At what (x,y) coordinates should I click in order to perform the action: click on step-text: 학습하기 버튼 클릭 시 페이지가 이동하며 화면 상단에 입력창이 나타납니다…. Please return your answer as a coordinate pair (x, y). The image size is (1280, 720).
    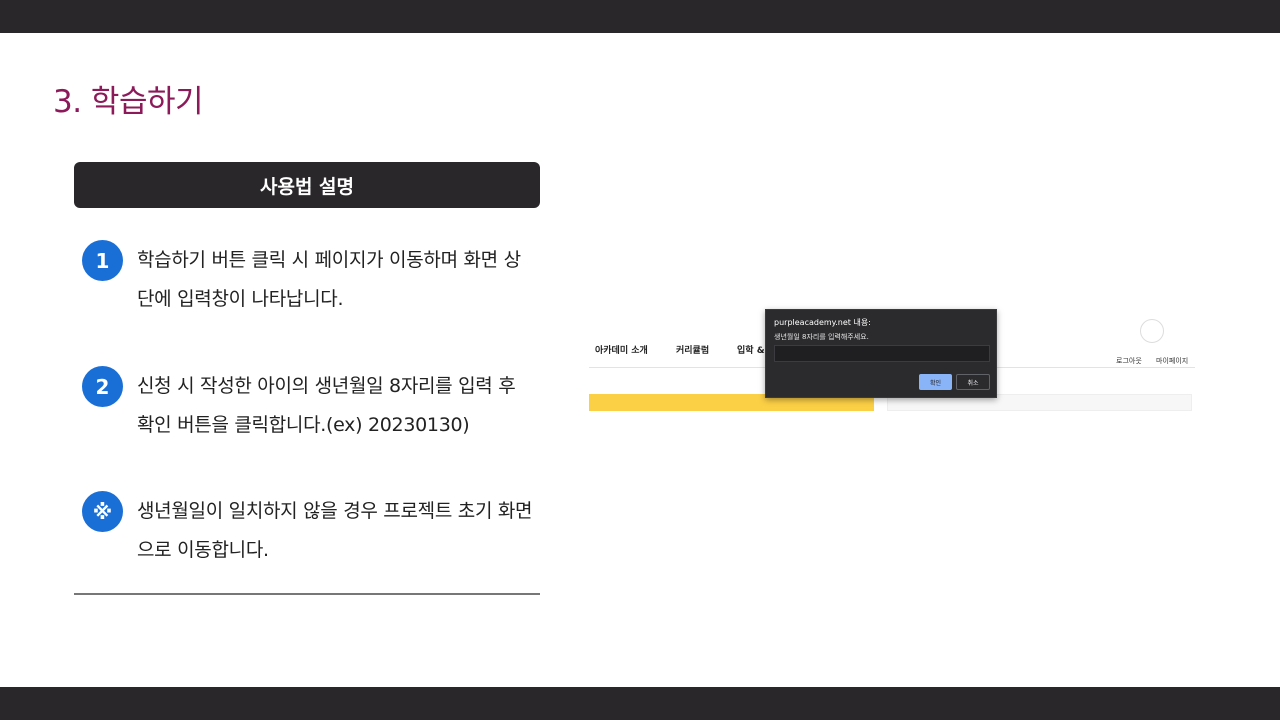
    Looking at the image, I should click on (329, 279).